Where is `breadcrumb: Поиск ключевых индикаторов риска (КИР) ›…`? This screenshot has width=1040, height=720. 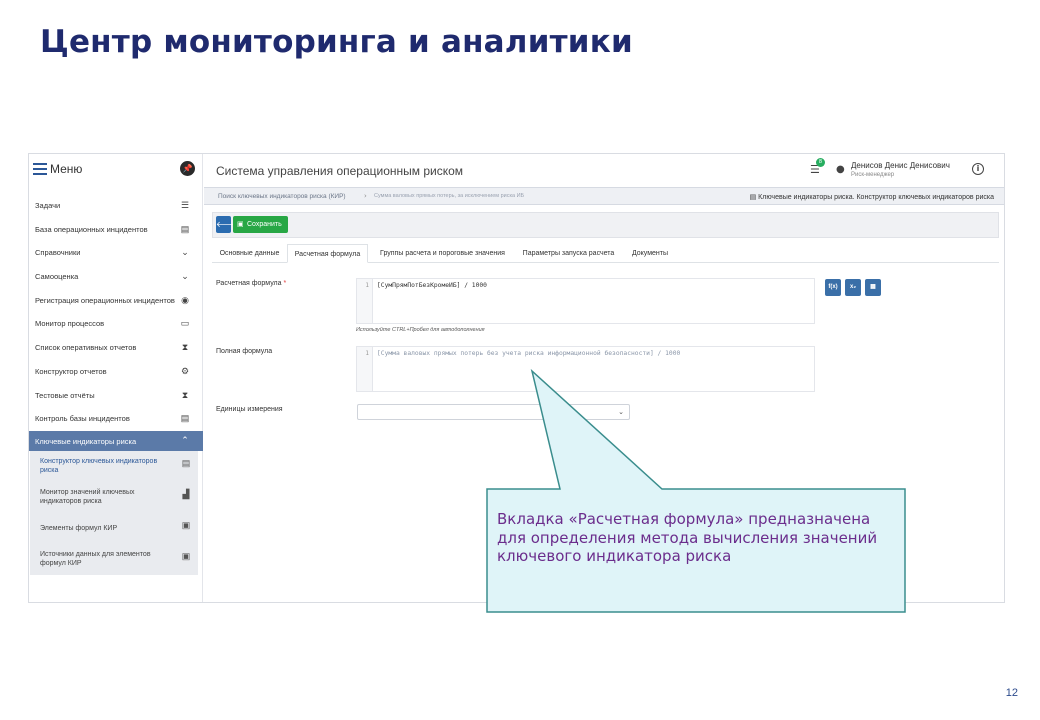
breadcrumb: Поиск ключевых индикаторов риска (КИР) ›… is located at coordinates (604, 196).